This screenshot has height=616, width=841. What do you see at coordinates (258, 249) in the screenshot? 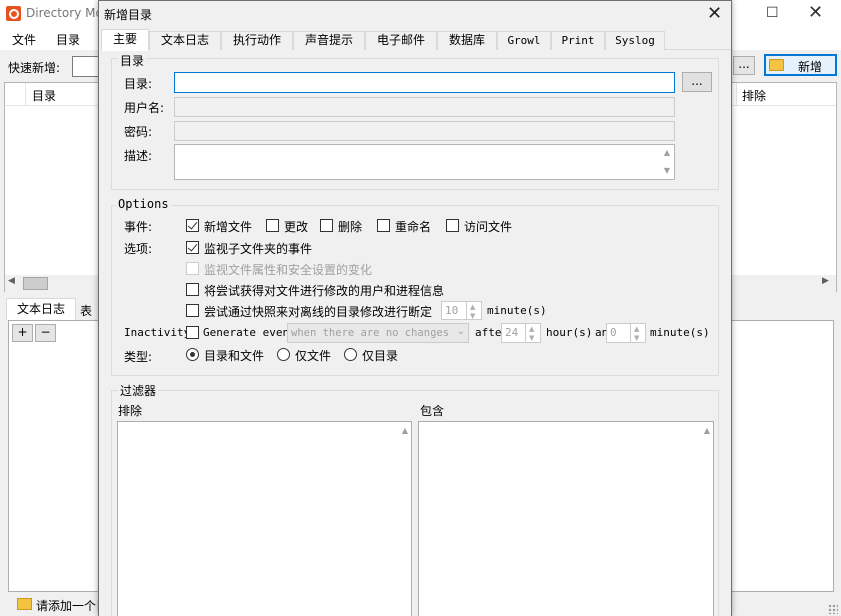
I see `watch-subfolders-label: 监视子文件夹的事件` at bounding box center [258, 249].